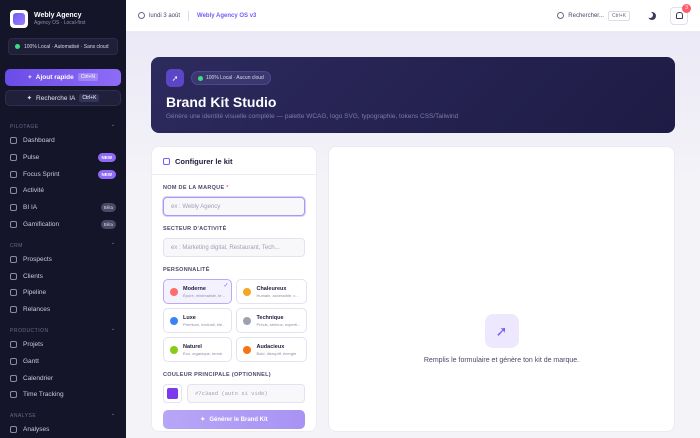 This screenshot has width=700, height=438. What do you see at coordinates (19, 19) in the screenshot?
I see `app-logo` at bounding box center [19, 19].